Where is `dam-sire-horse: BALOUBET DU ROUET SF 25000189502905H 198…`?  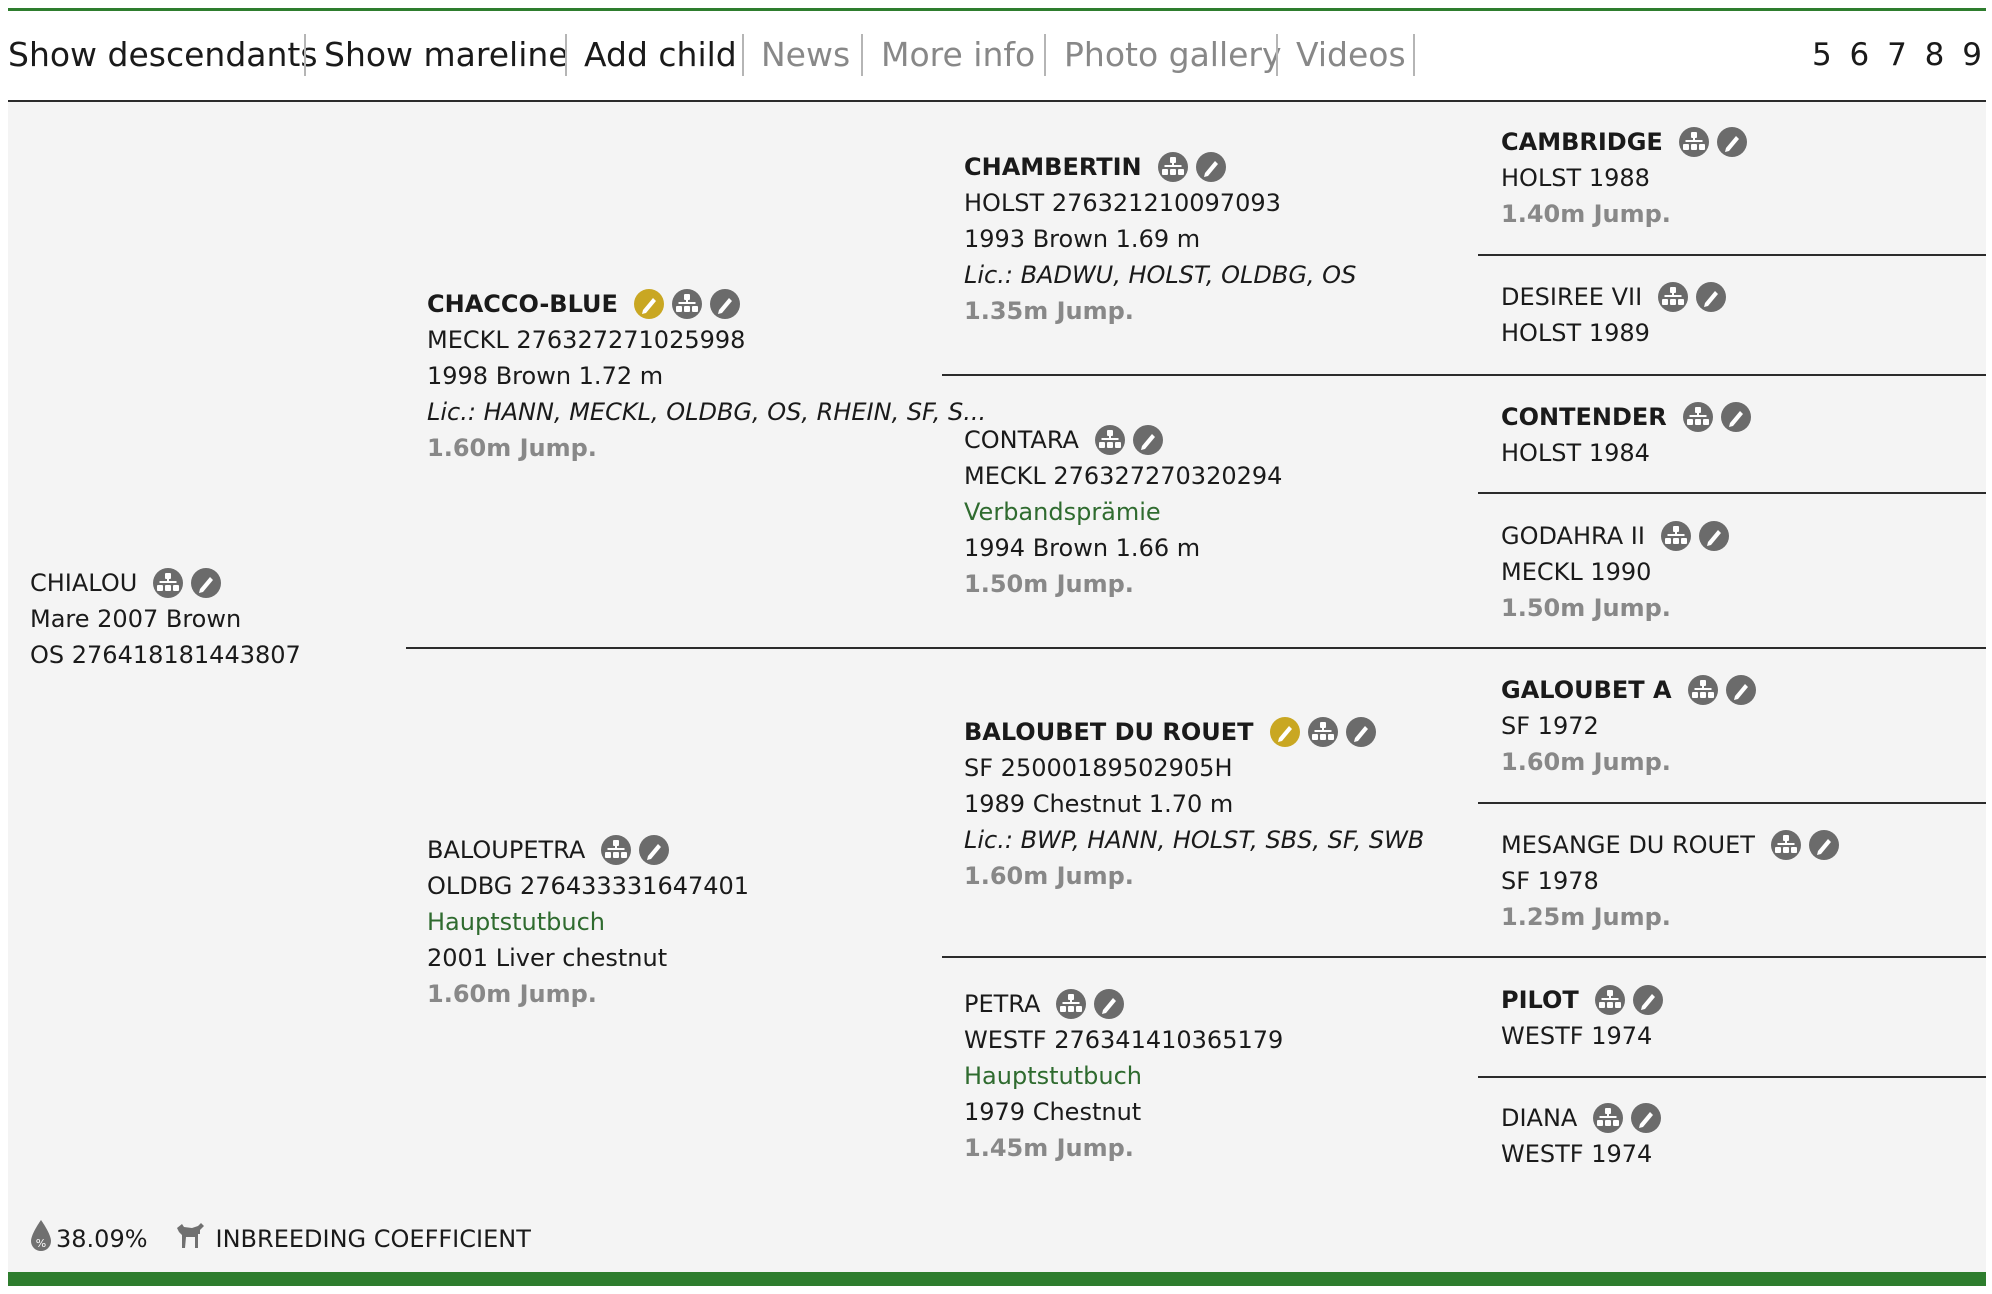
dam-sire-horse: BALOUBET DU ROUET SF 25000189502905H 198… is located at coordinates (1194, 804).